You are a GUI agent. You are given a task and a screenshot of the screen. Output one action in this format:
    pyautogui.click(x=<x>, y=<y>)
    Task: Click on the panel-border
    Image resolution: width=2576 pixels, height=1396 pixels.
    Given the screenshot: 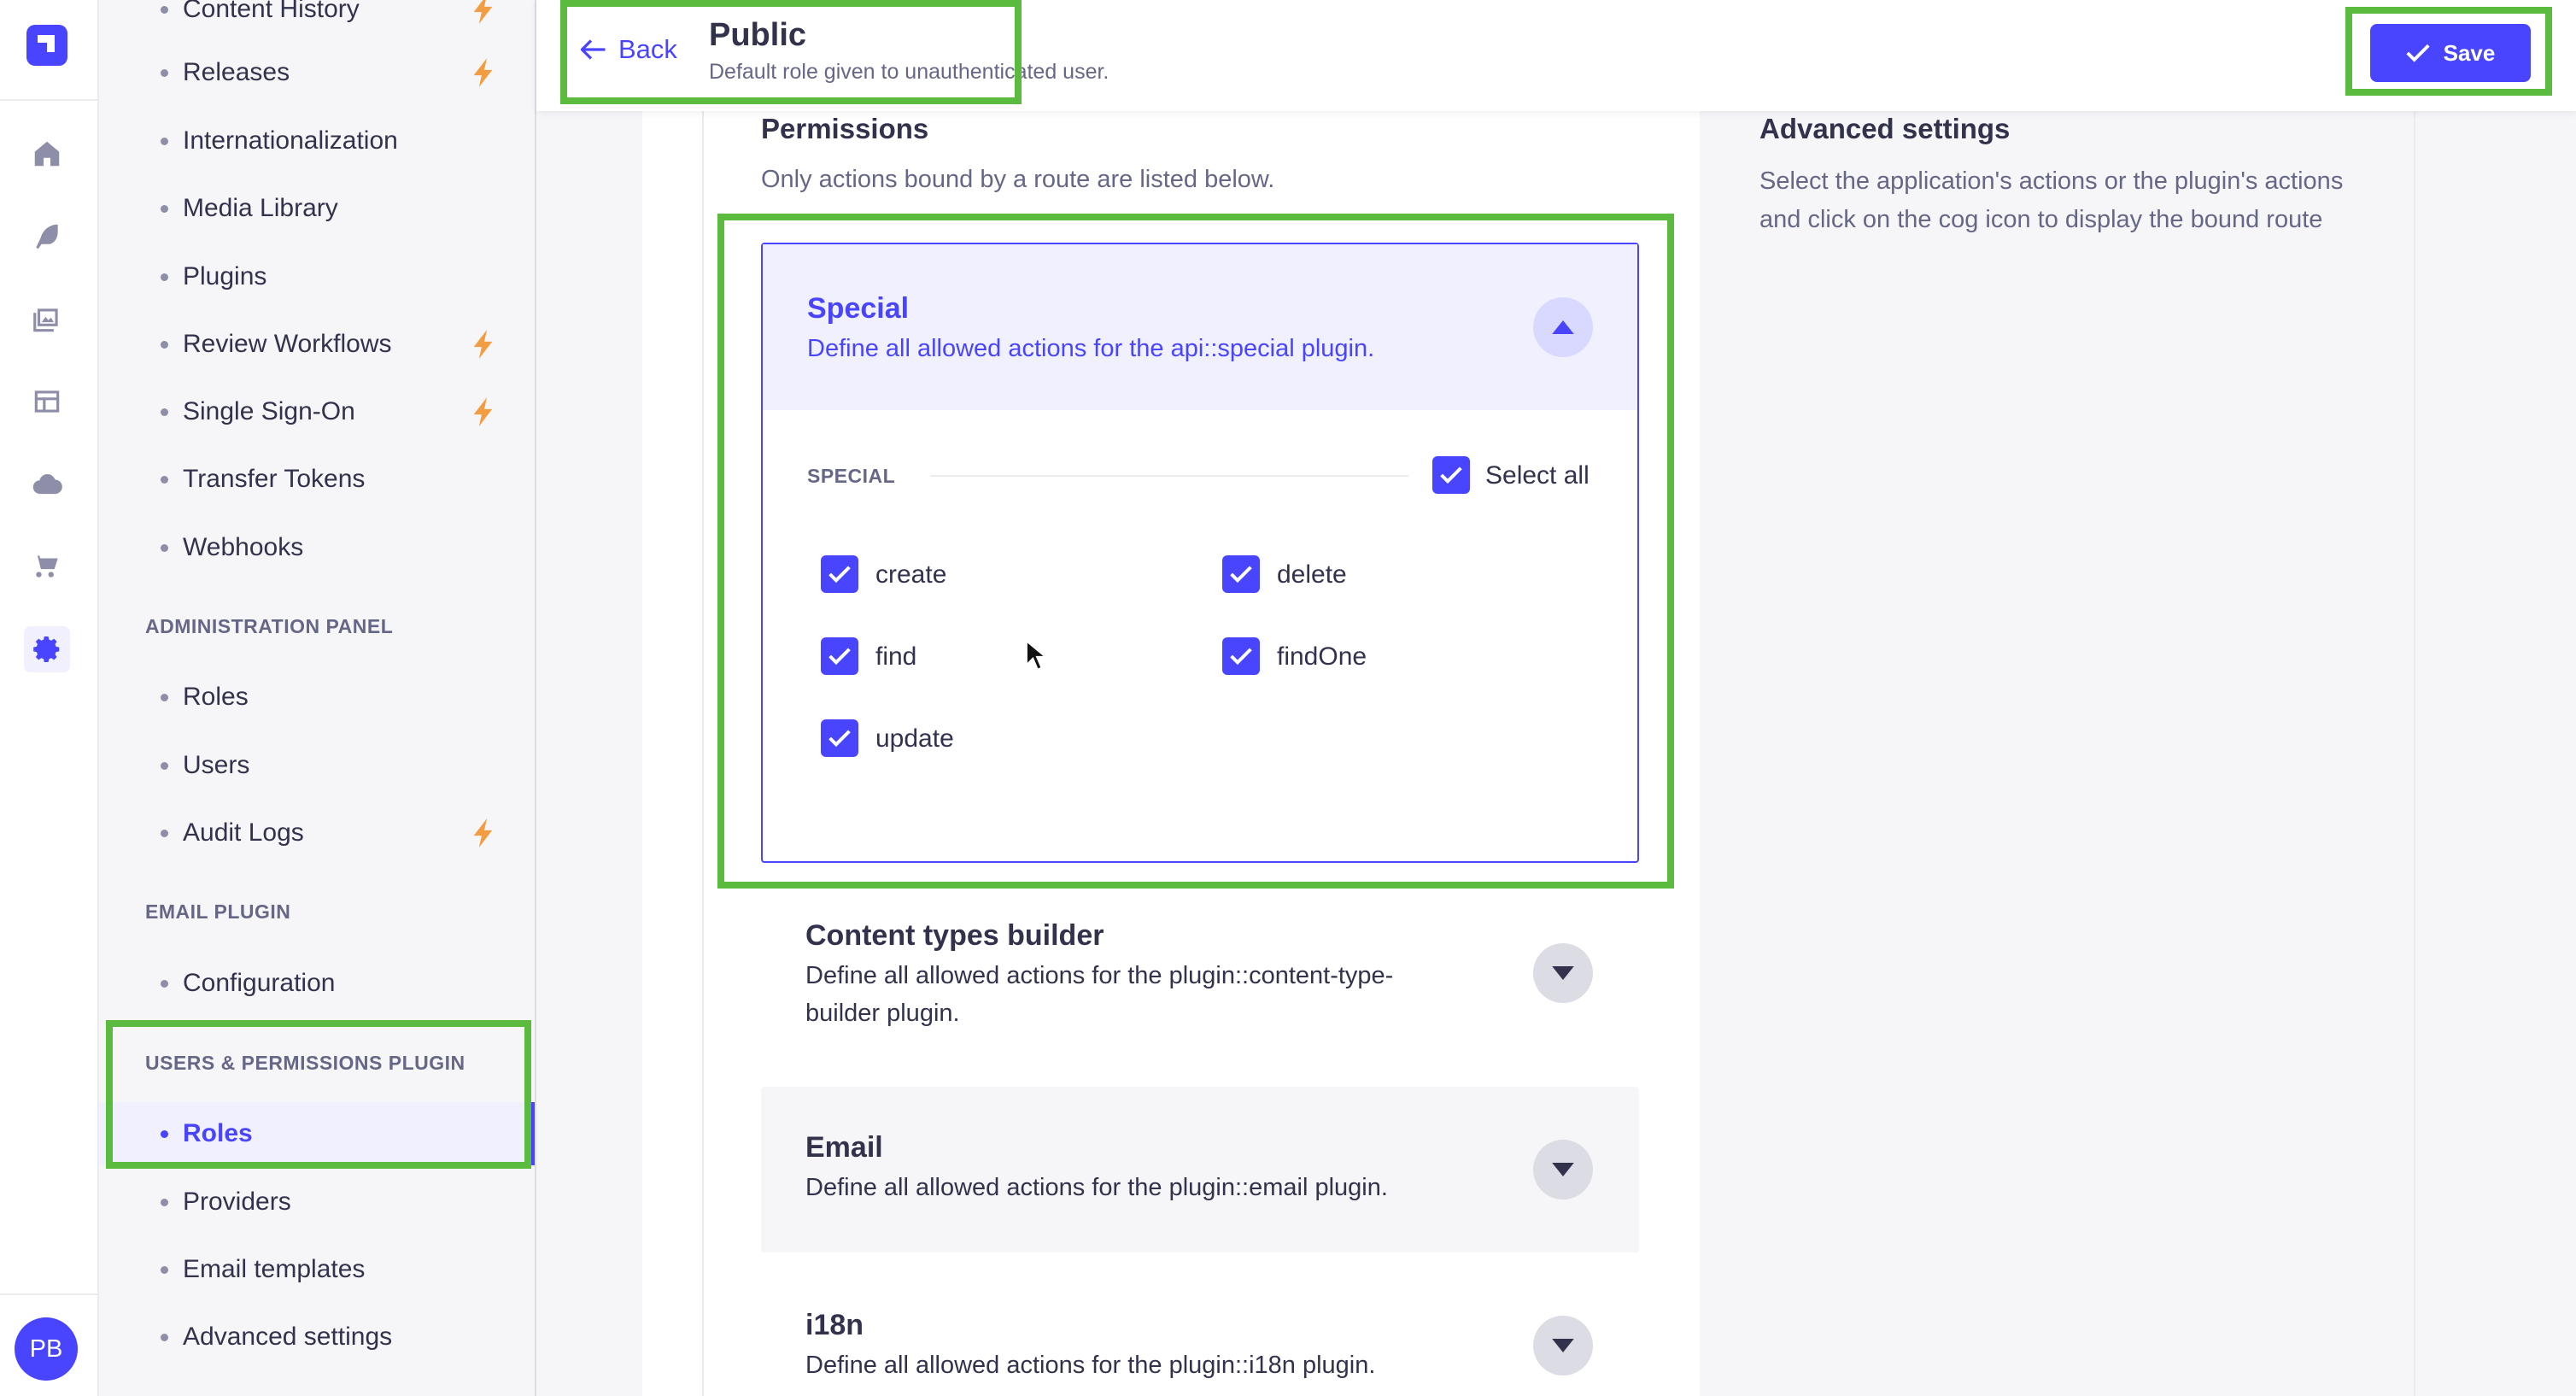 What is the action you would take?
    pyautogui.click(x=703, y=753)
    